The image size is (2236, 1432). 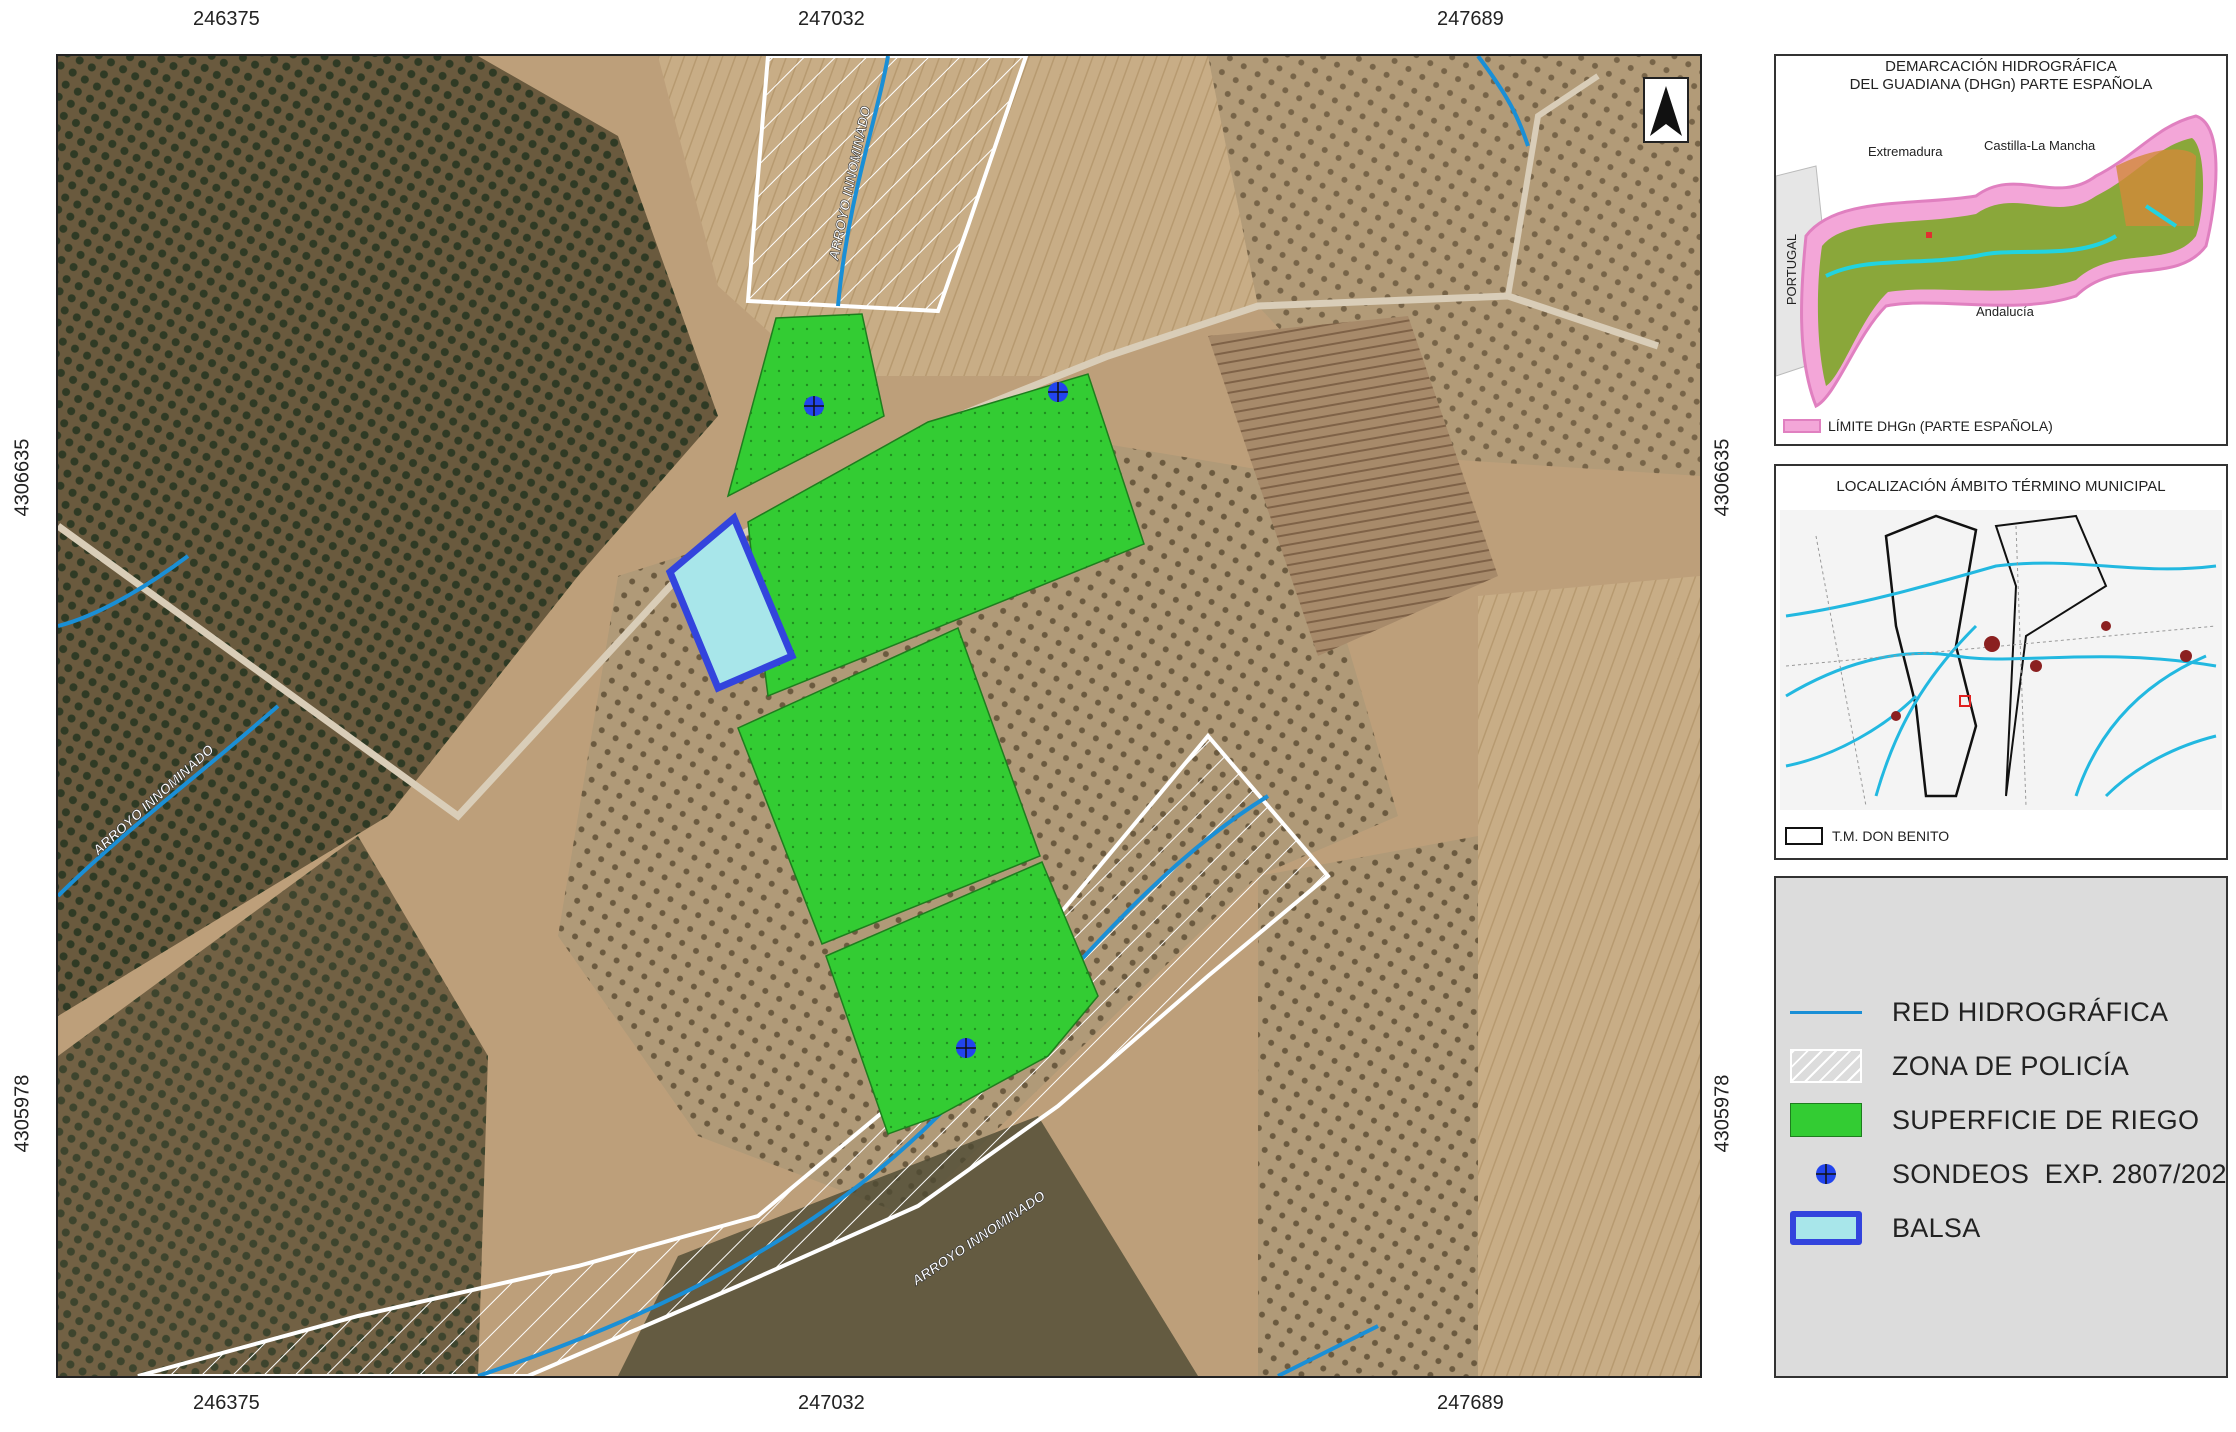 What do you see at coordinates (226, 19) in the screenshot?
I see `x-tick-top-1: 246375` at bounding box center [226, 19].